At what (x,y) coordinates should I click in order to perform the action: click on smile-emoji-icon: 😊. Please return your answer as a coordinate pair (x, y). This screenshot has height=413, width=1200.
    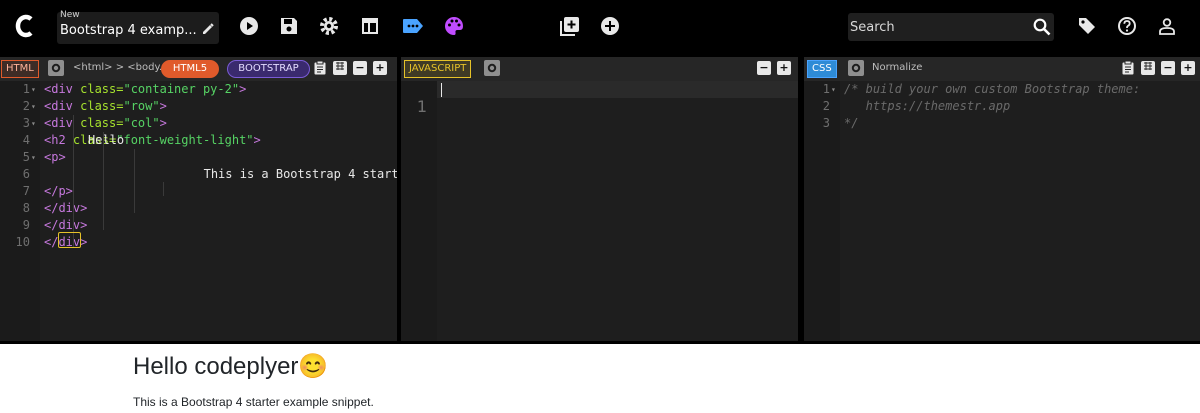
    Looking at the image, I should click on (313, 366).